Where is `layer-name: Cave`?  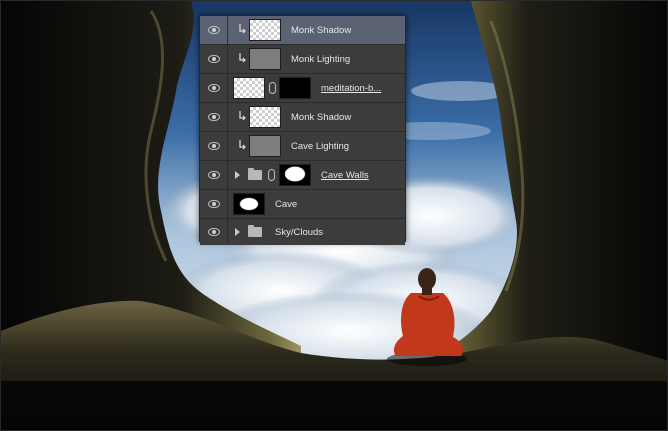
layer-name: Cave is located at coordinates (286, 204).